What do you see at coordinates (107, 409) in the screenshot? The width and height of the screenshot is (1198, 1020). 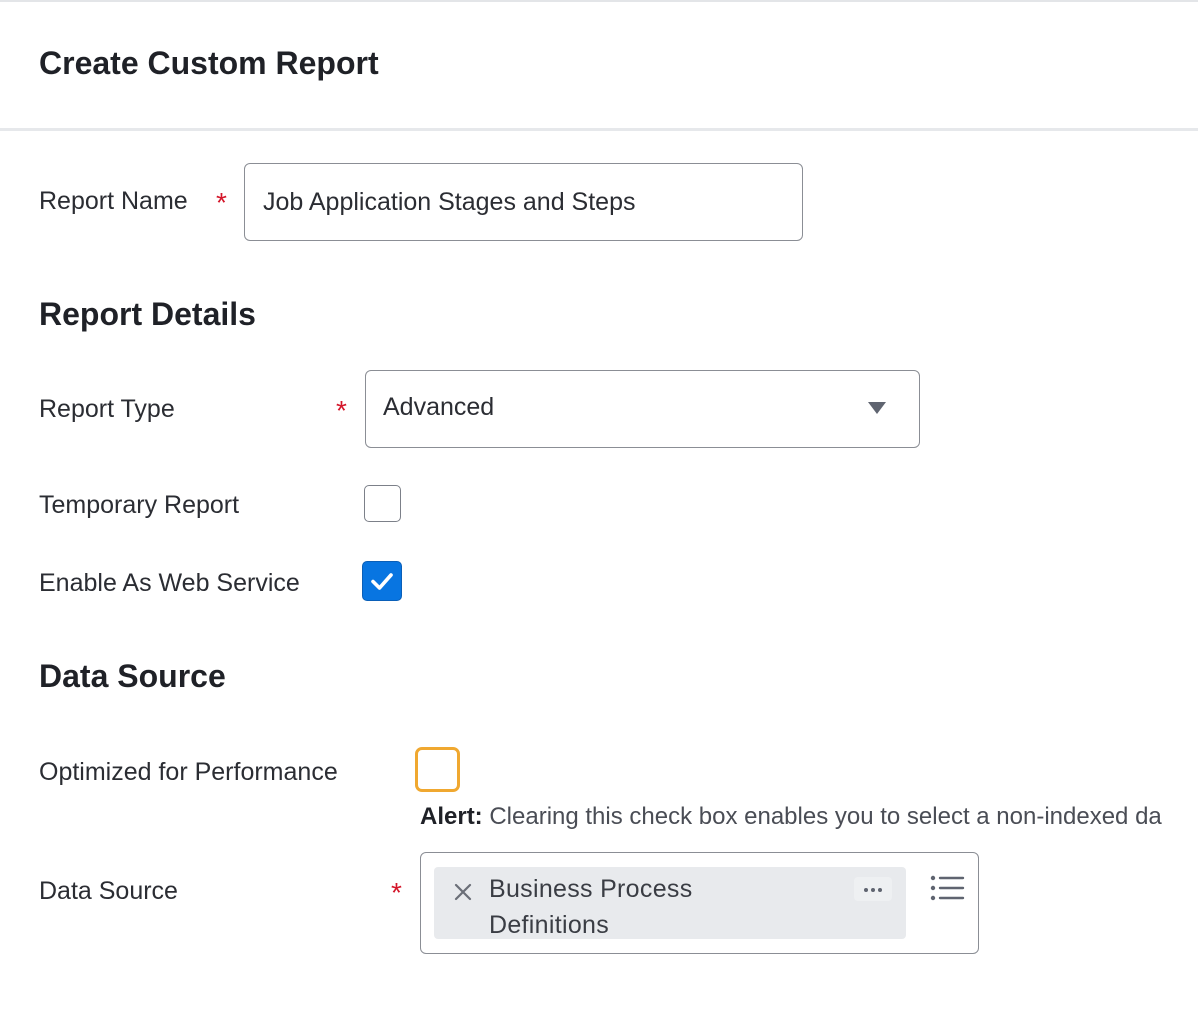 I see `report-type-label: Report Type` at bounding box center [107, 409].